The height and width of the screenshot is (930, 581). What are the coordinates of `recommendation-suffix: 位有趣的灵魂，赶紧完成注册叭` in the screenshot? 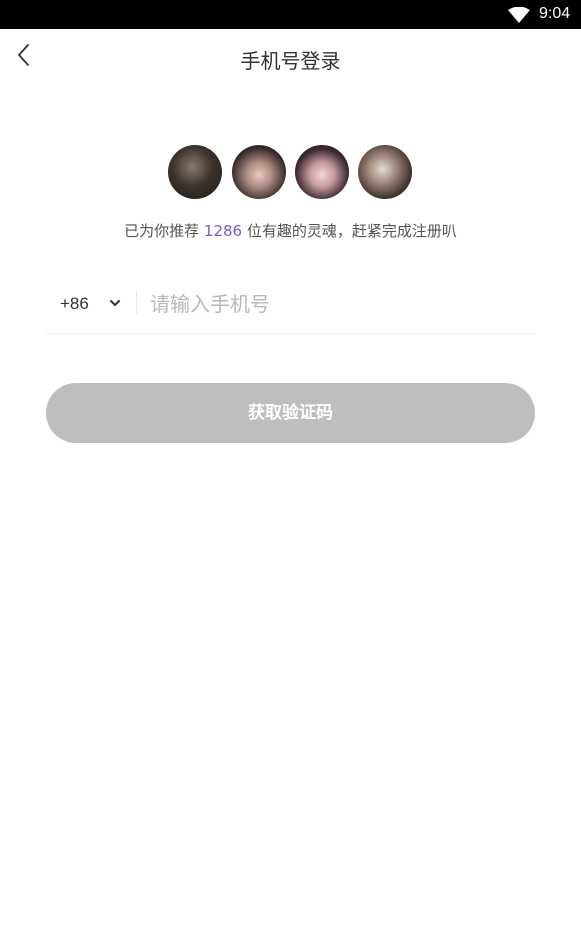 It's located at (351, 231).